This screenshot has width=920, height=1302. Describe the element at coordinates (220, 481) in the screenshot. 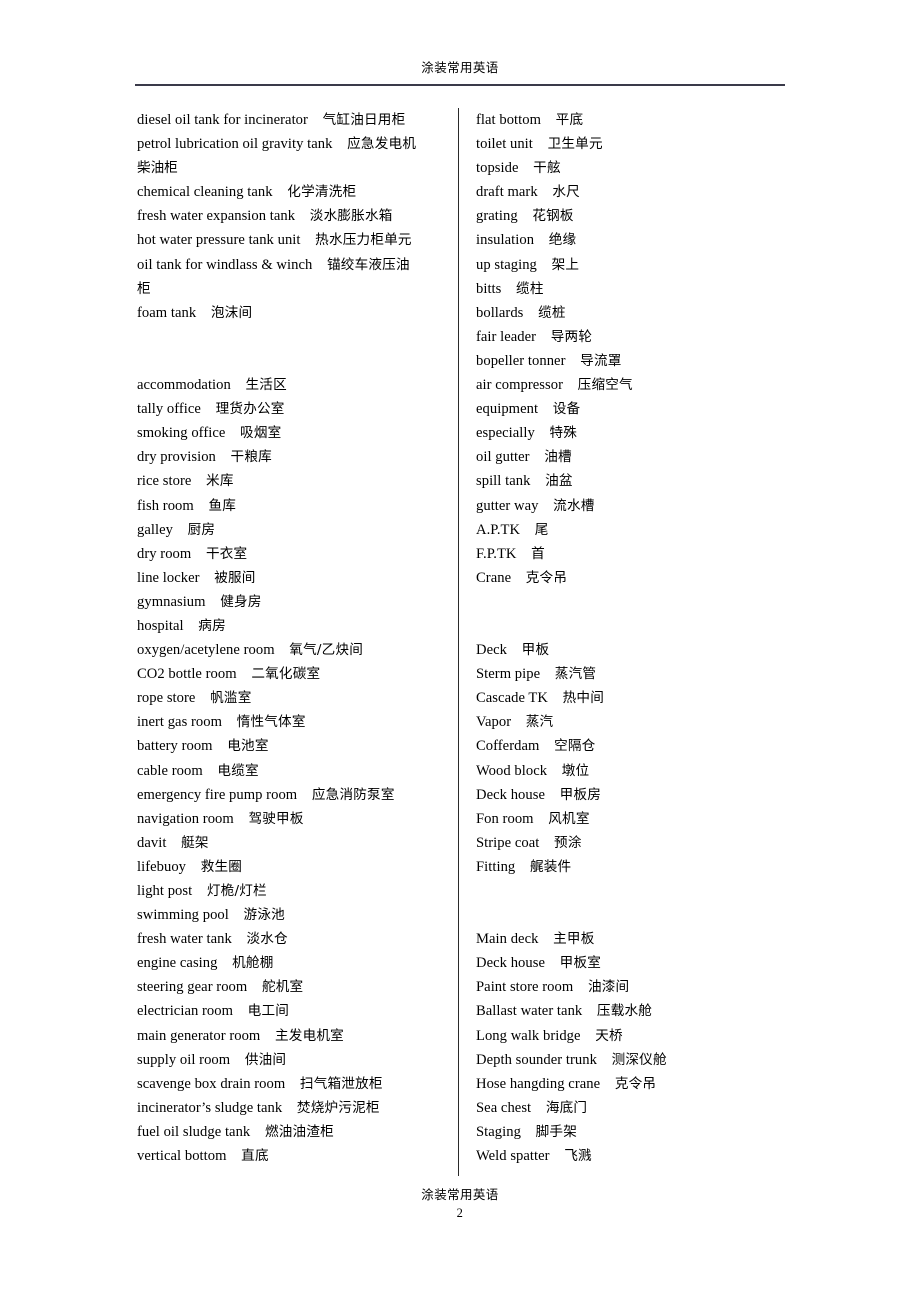

I see `entry-term-zh: 米库` at that location.